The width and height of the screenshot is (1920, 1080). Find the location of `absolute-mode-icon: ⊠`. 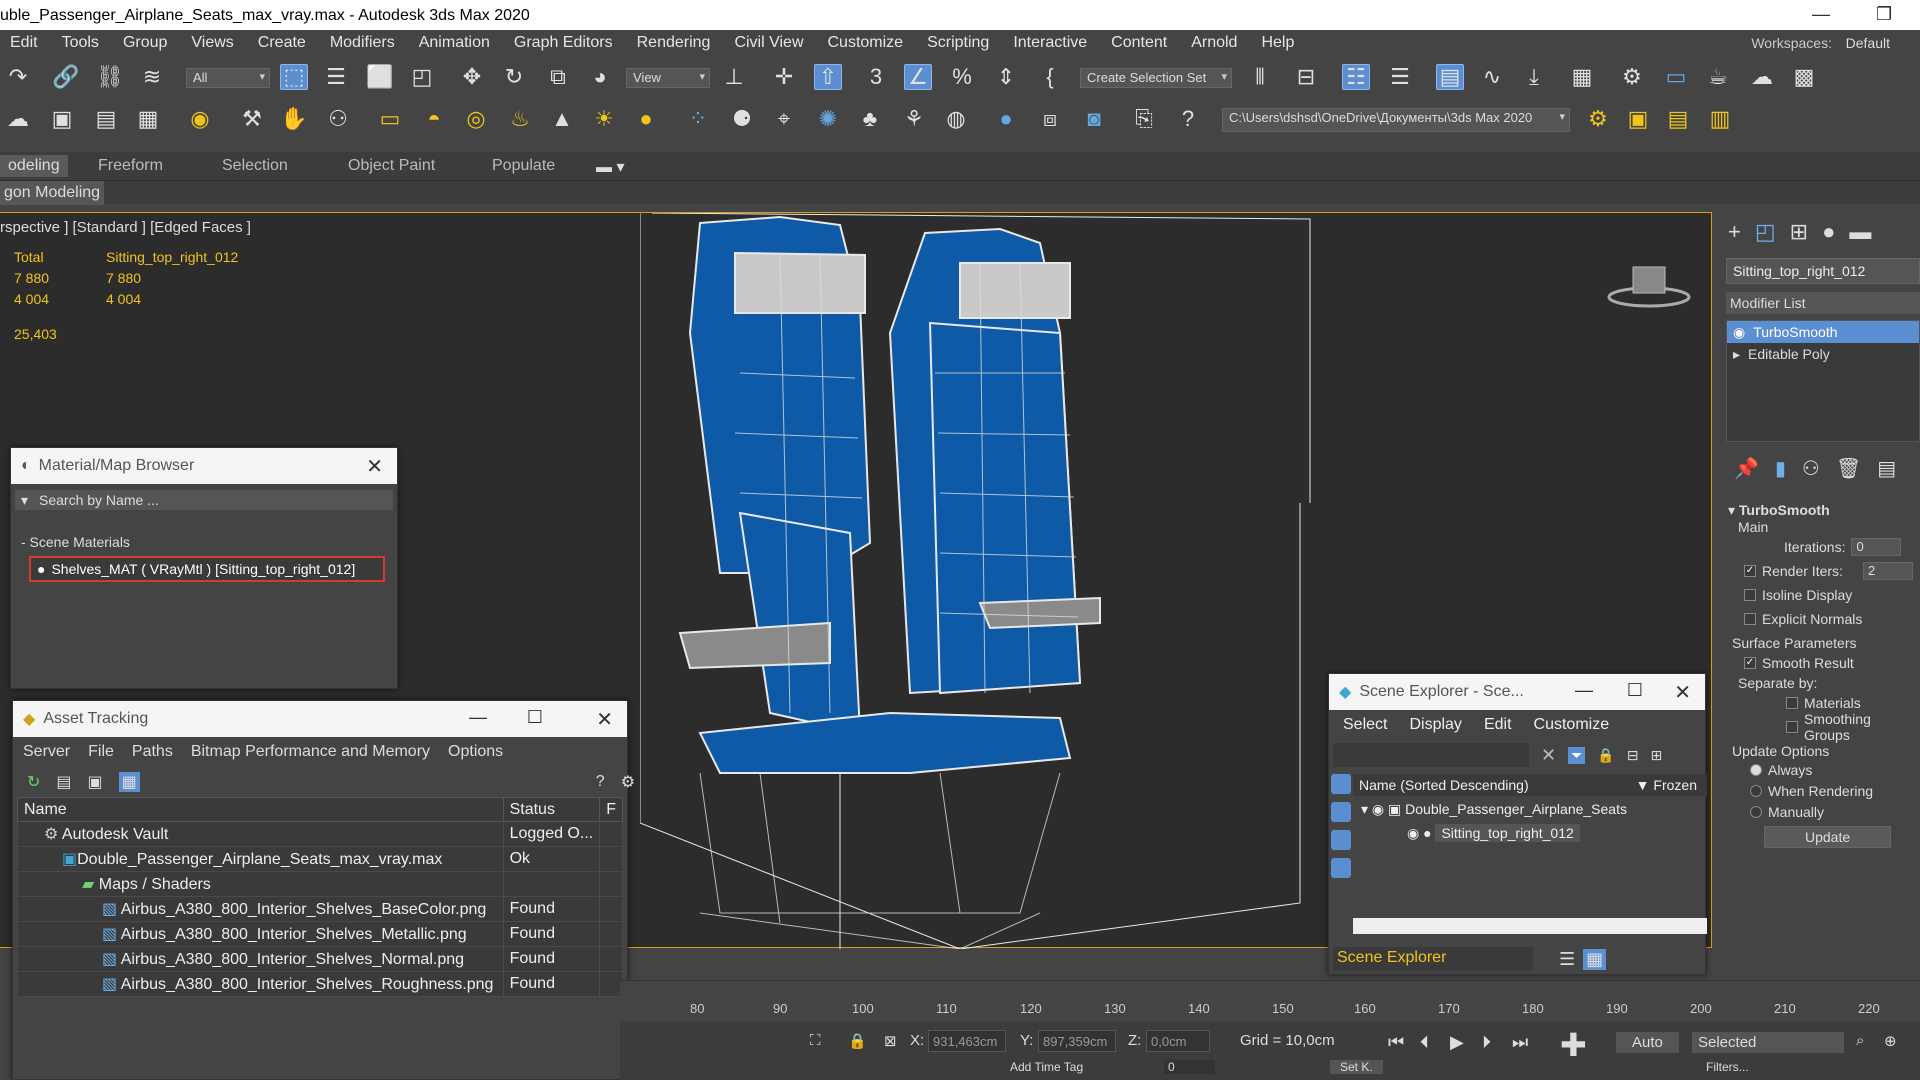

absolute-mode-icon: ⊠ is located at coordinates (890, 1041).